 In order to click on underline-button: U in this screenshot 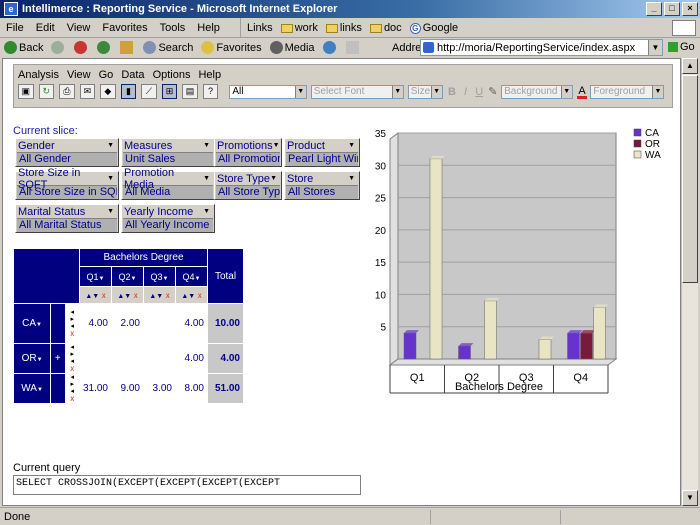, I will do `click(479, 92)`.